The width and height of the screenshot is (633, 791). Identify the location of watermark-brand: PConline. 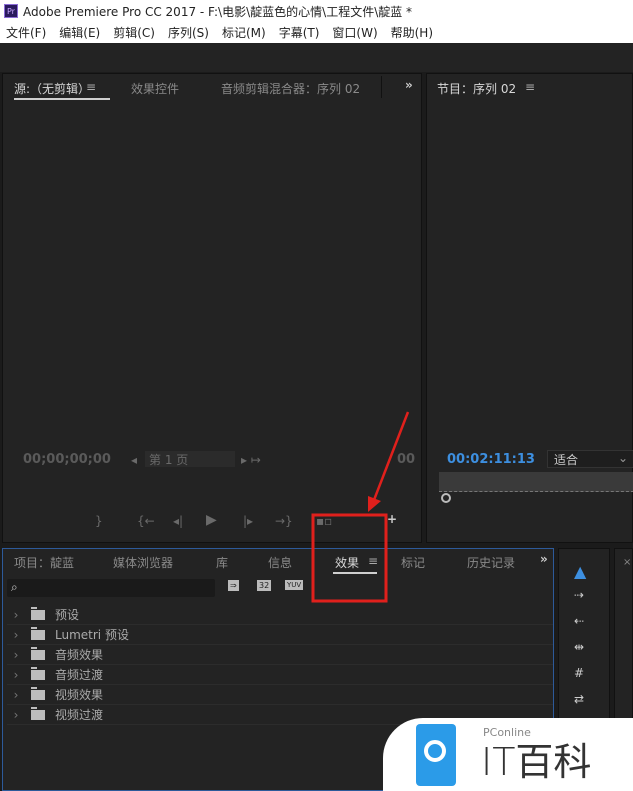
(507, 732).